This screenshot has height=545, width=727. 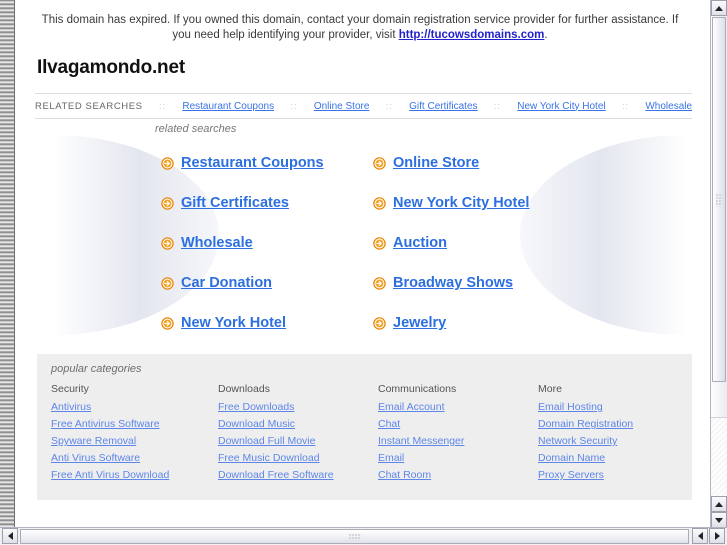 I want to click on scroll-up-button-secondary, so click(x=719, y=504).